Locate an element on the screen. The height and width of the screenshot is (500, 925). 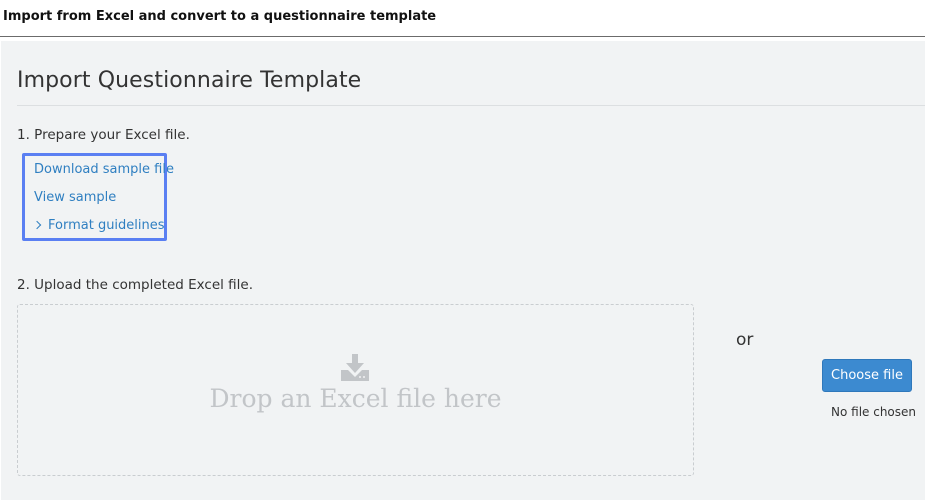
title-divider is located at coordinates (471, 105).